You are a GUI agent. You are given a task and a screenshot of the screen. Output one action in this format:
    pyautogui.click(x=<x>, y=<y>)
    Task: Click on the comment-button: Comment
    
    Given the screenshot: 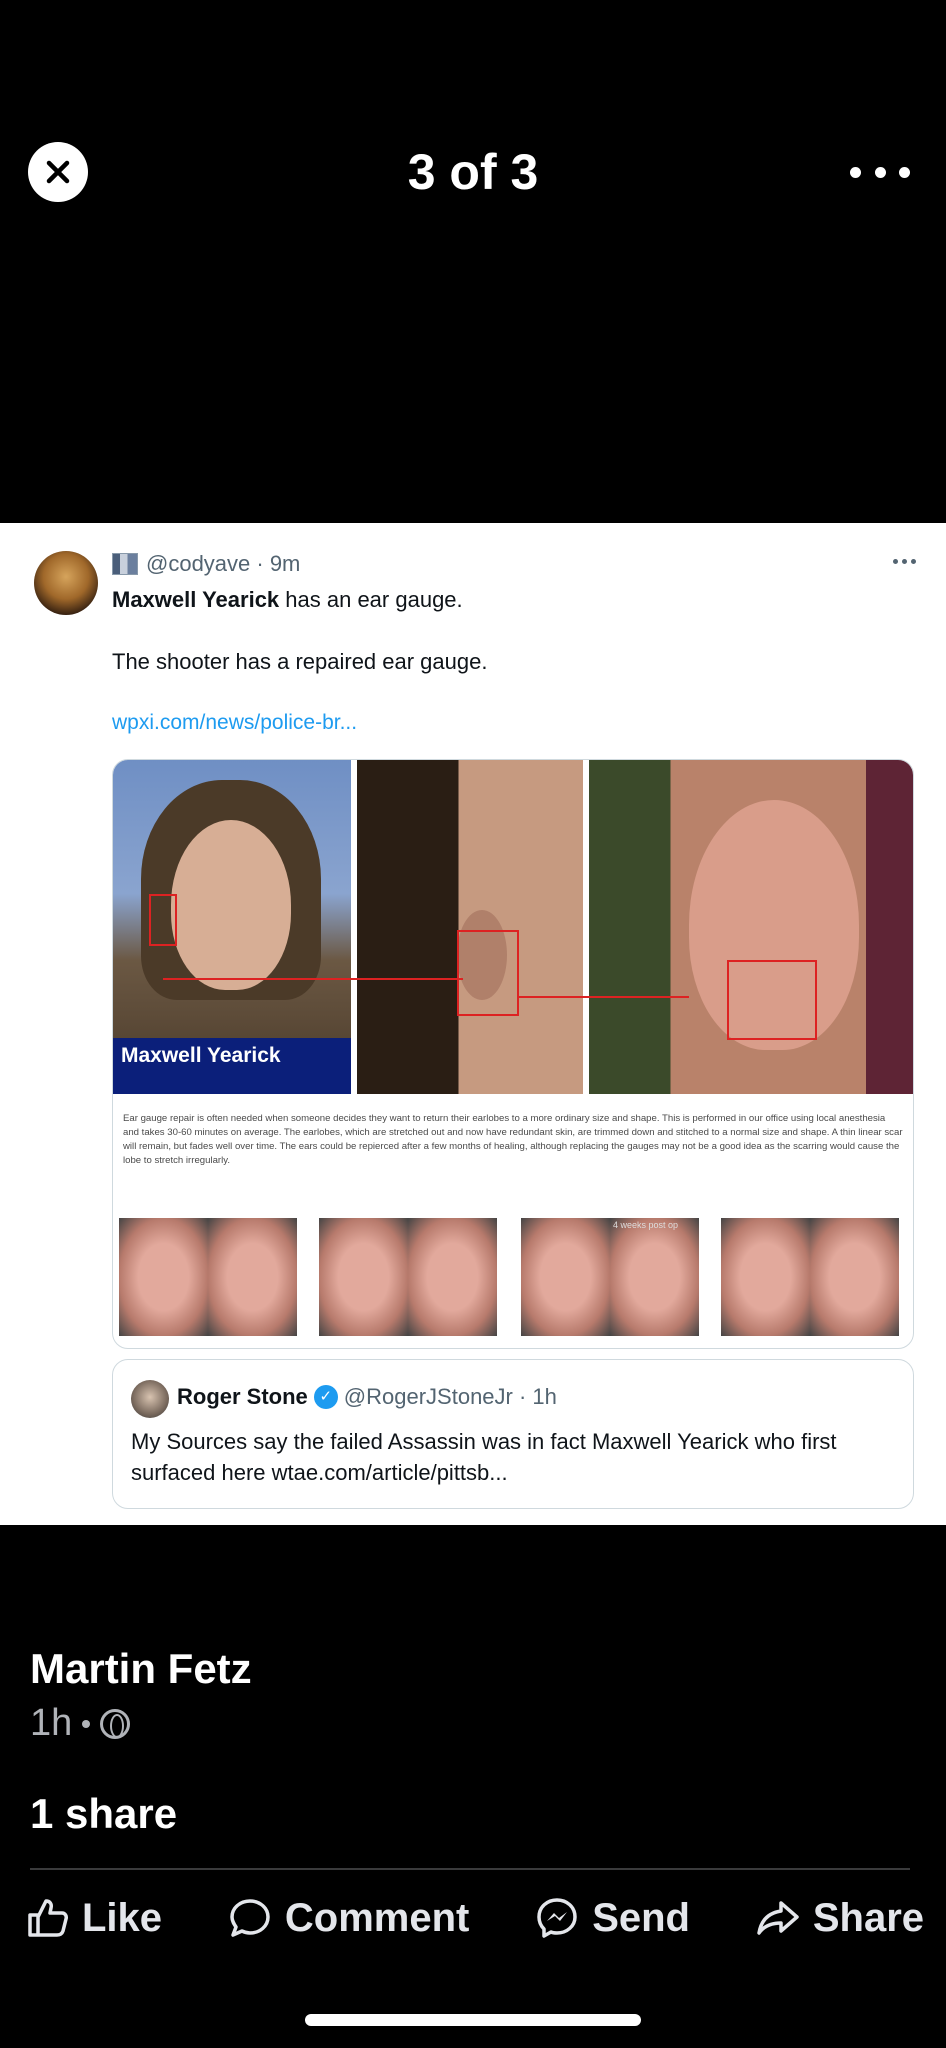 What is the action you would take?
    pyautogui.click(x=348, y=1918)
    